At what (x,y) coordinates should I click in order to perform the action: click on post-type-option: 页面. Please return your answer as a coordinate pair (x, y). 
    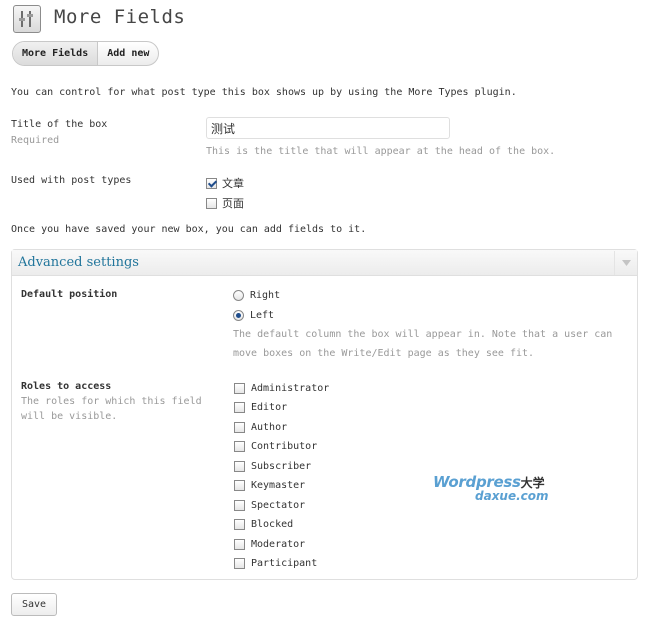
    Looking at the image, I should click on (225, 203).